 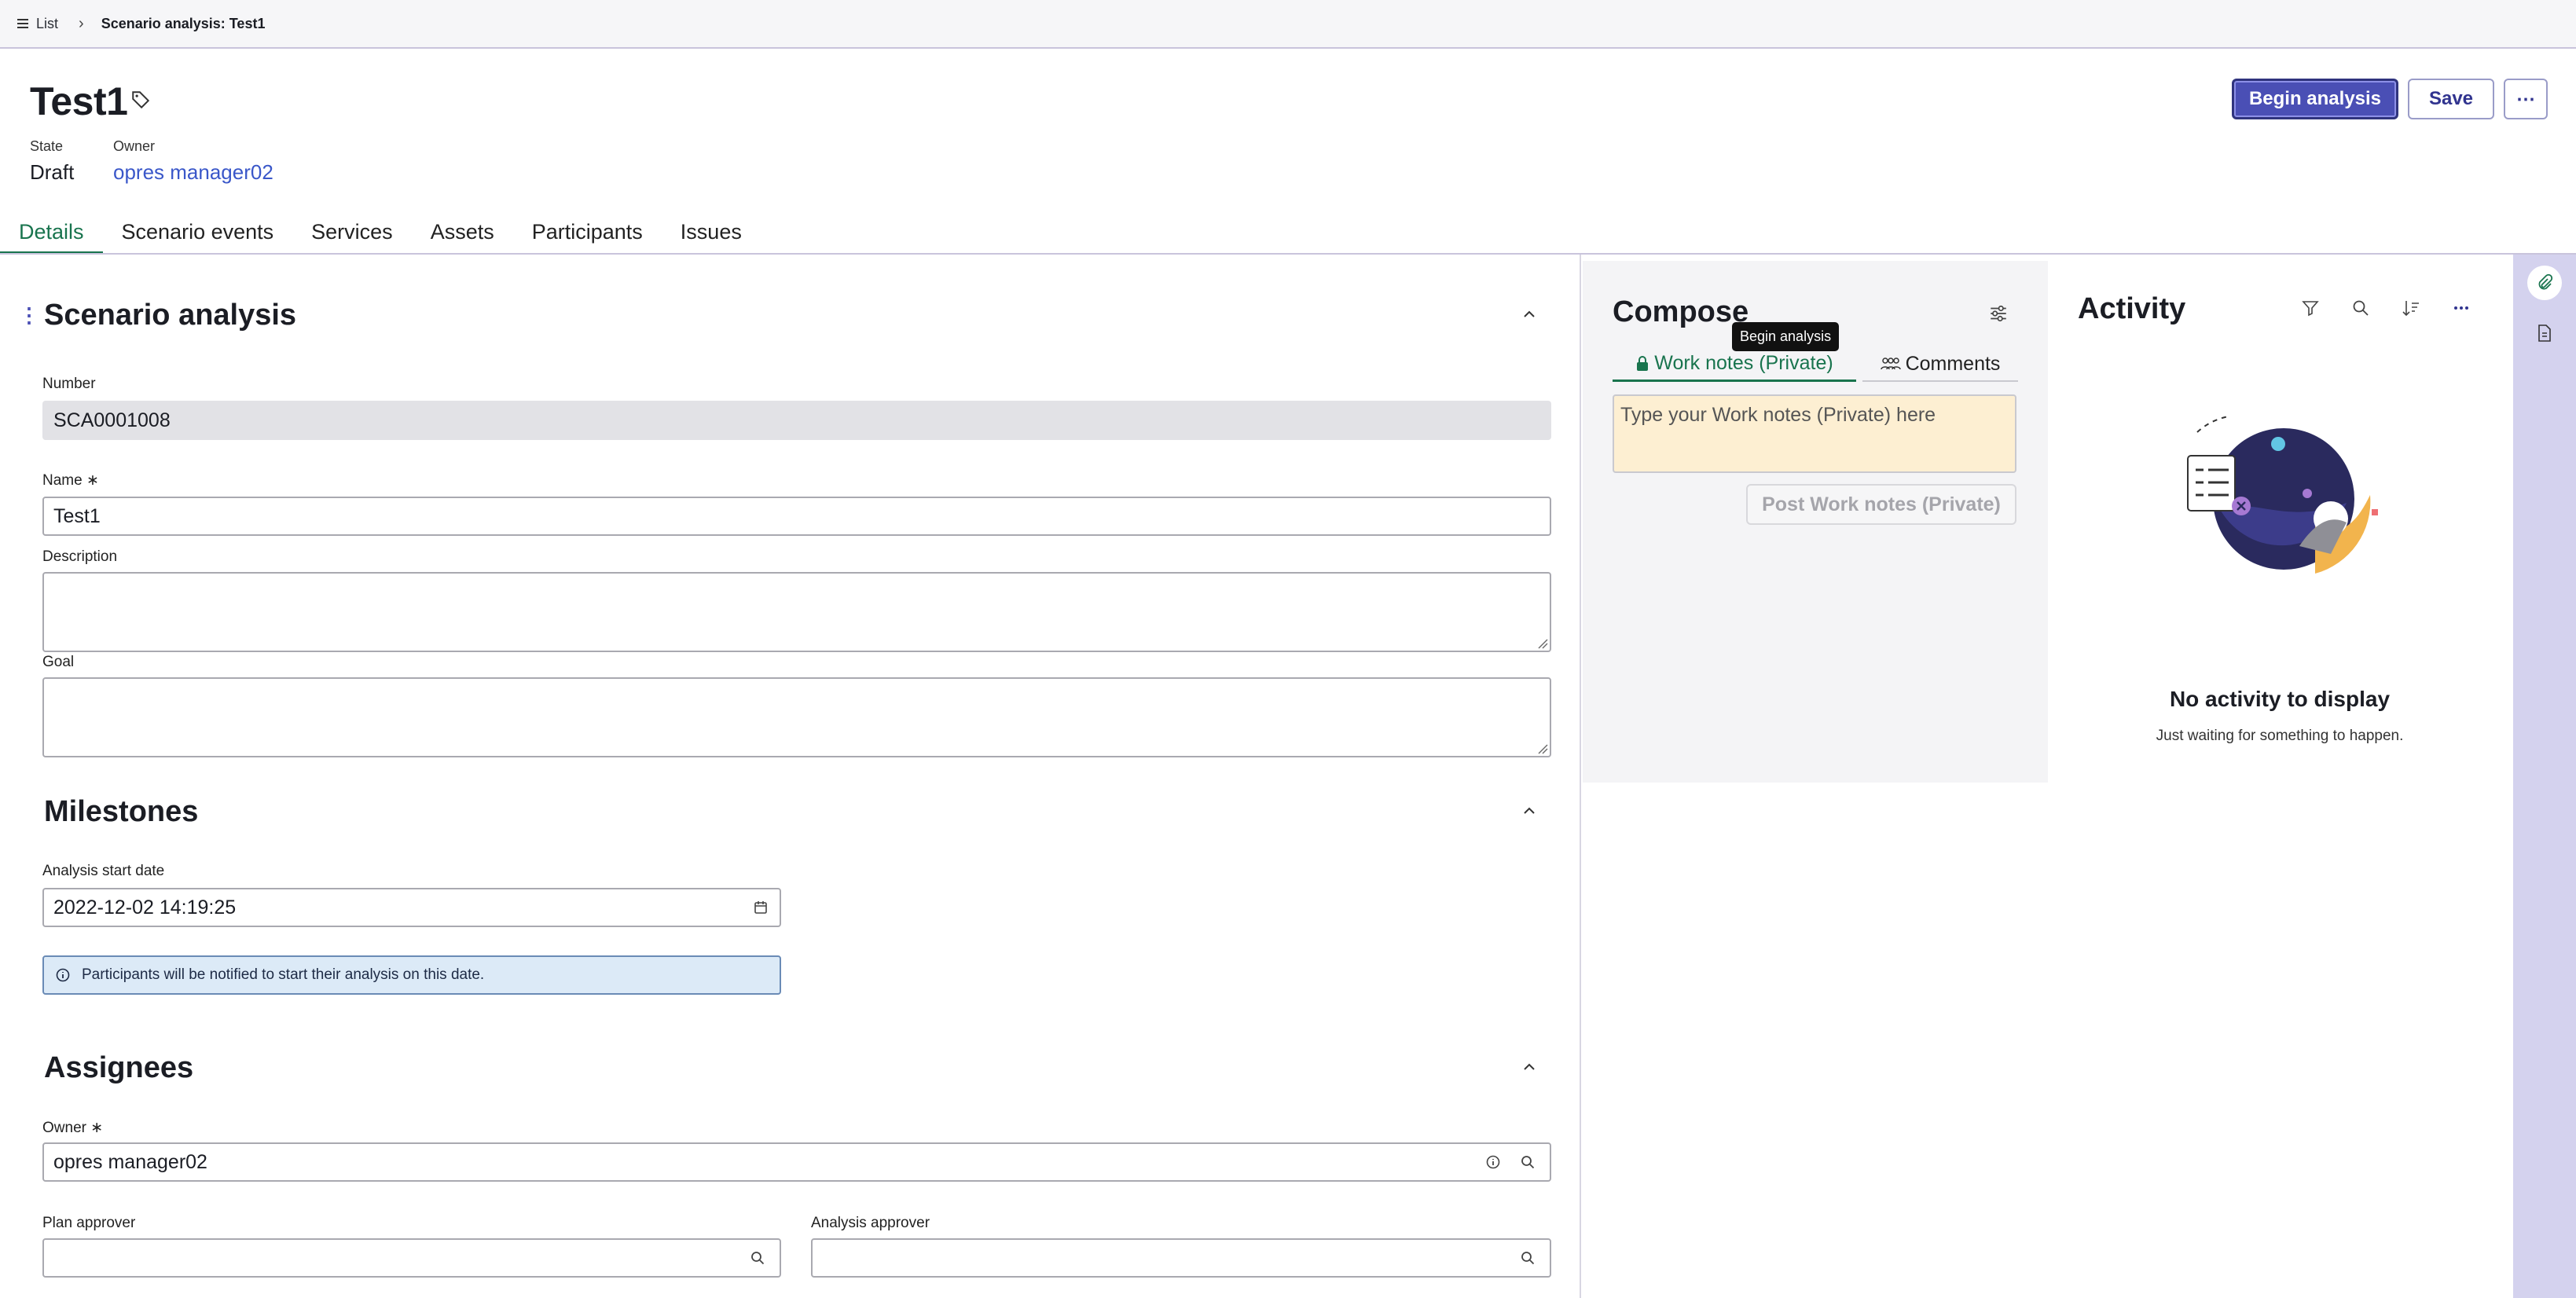 I want to click on empty-activity-illustration, so click(x=2282, y=495).